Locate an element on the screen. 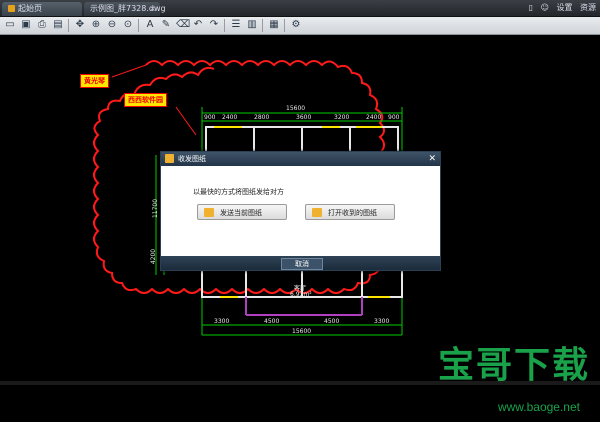 This screenshot has height=422, width=600. zoom-out-icon: ⊖ is located at coordinates (112, 25).